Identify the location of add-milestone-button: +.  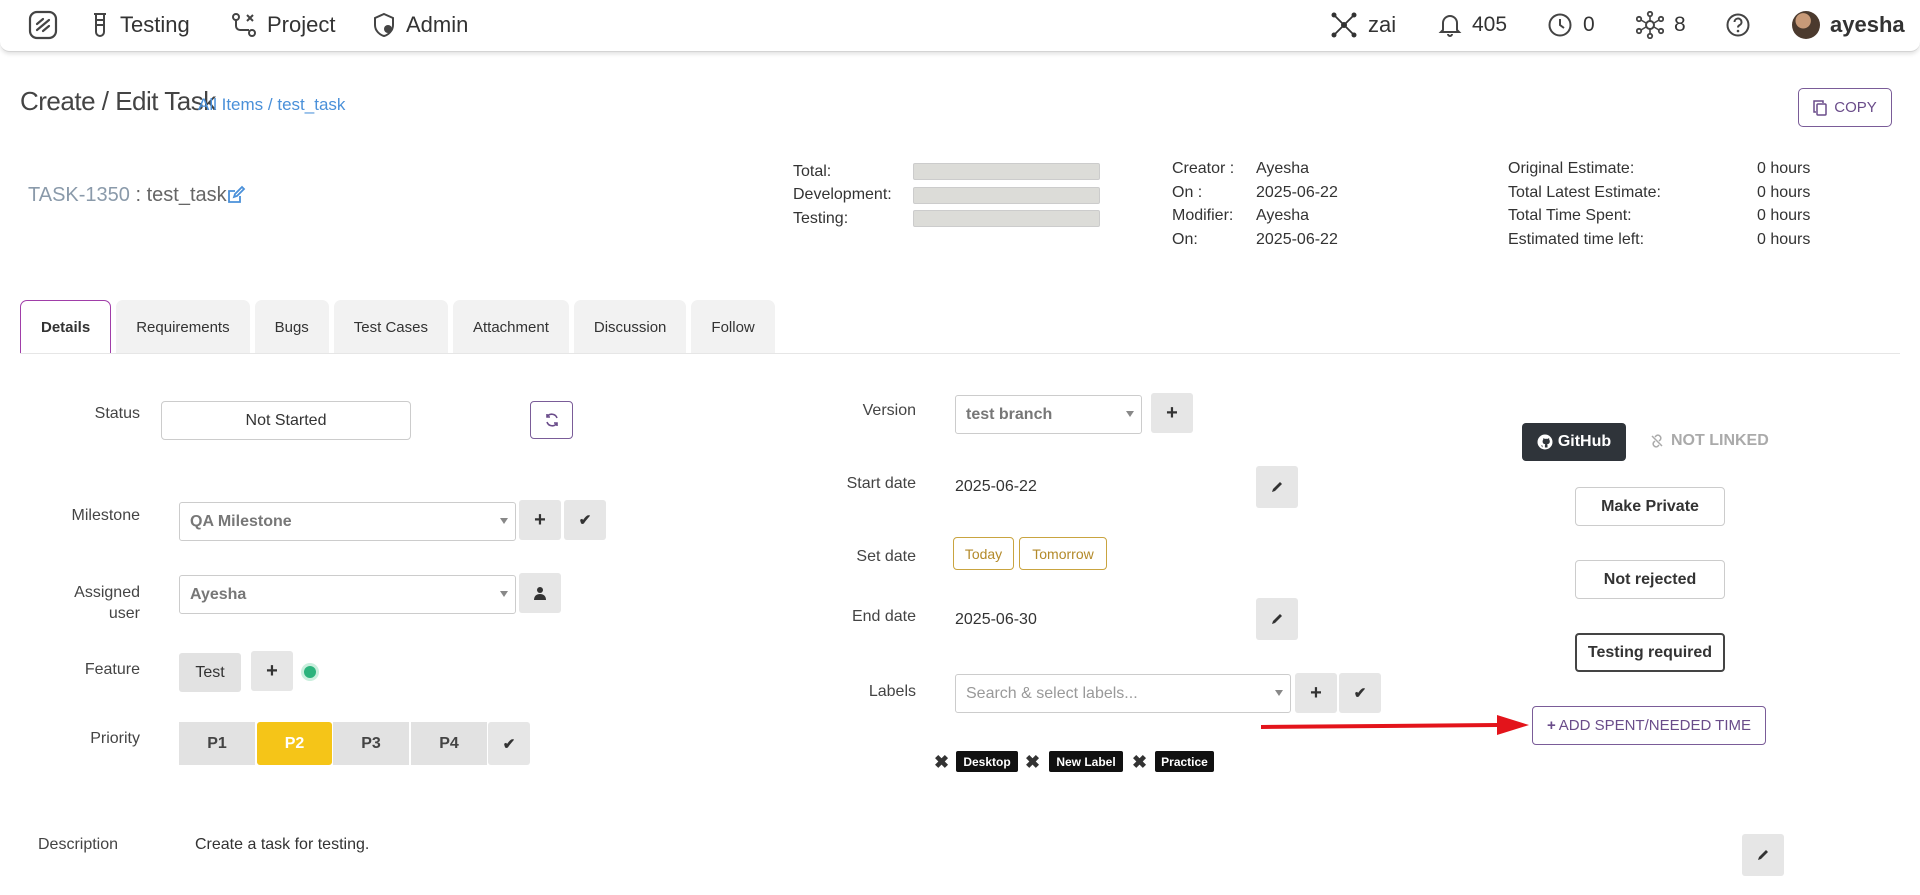
(540, 520).